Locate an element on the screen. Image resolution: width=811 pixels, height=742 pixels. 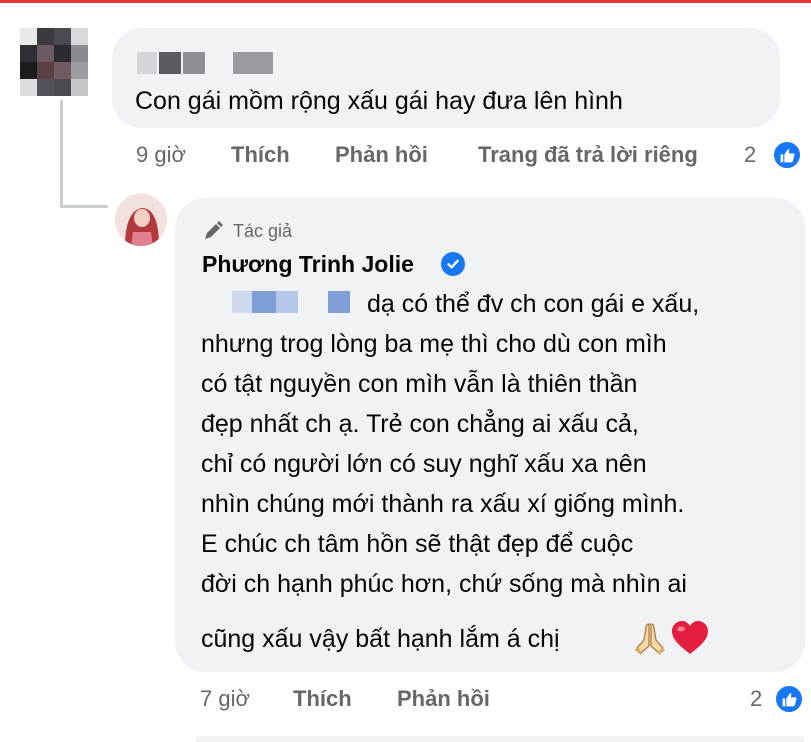
comment-like-button: Thích is located at coordinates (260, 155).